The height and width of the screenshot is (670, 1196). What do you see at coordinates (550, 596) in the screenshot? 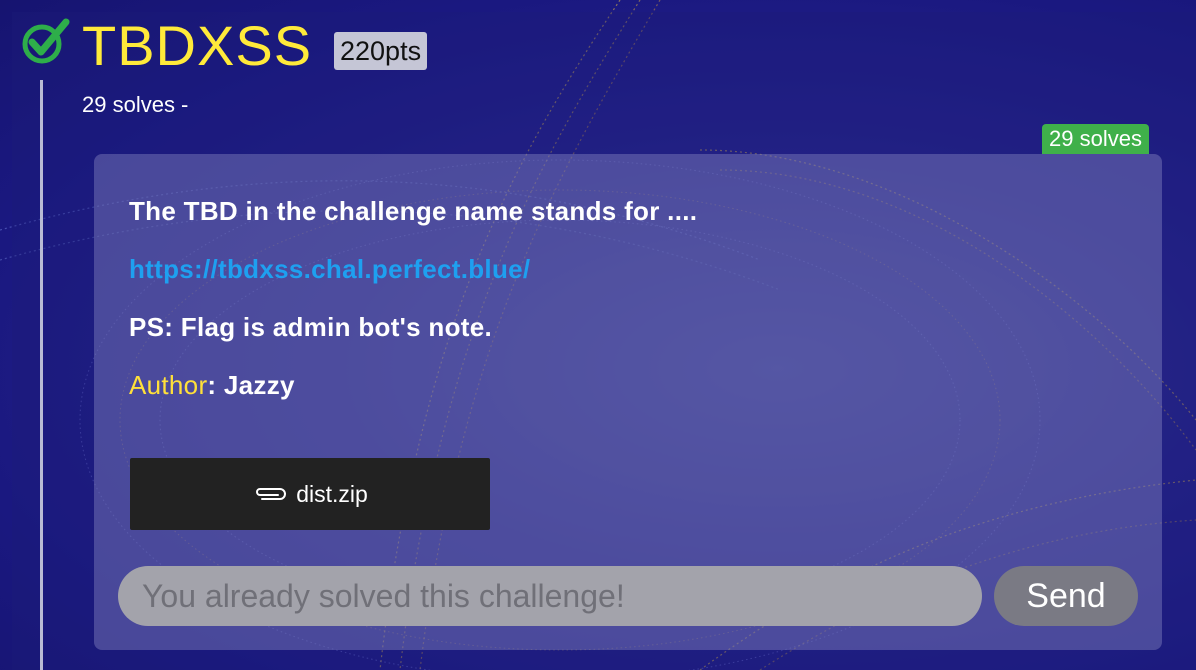
I see `flag-input` at bounding box center [550, 596].